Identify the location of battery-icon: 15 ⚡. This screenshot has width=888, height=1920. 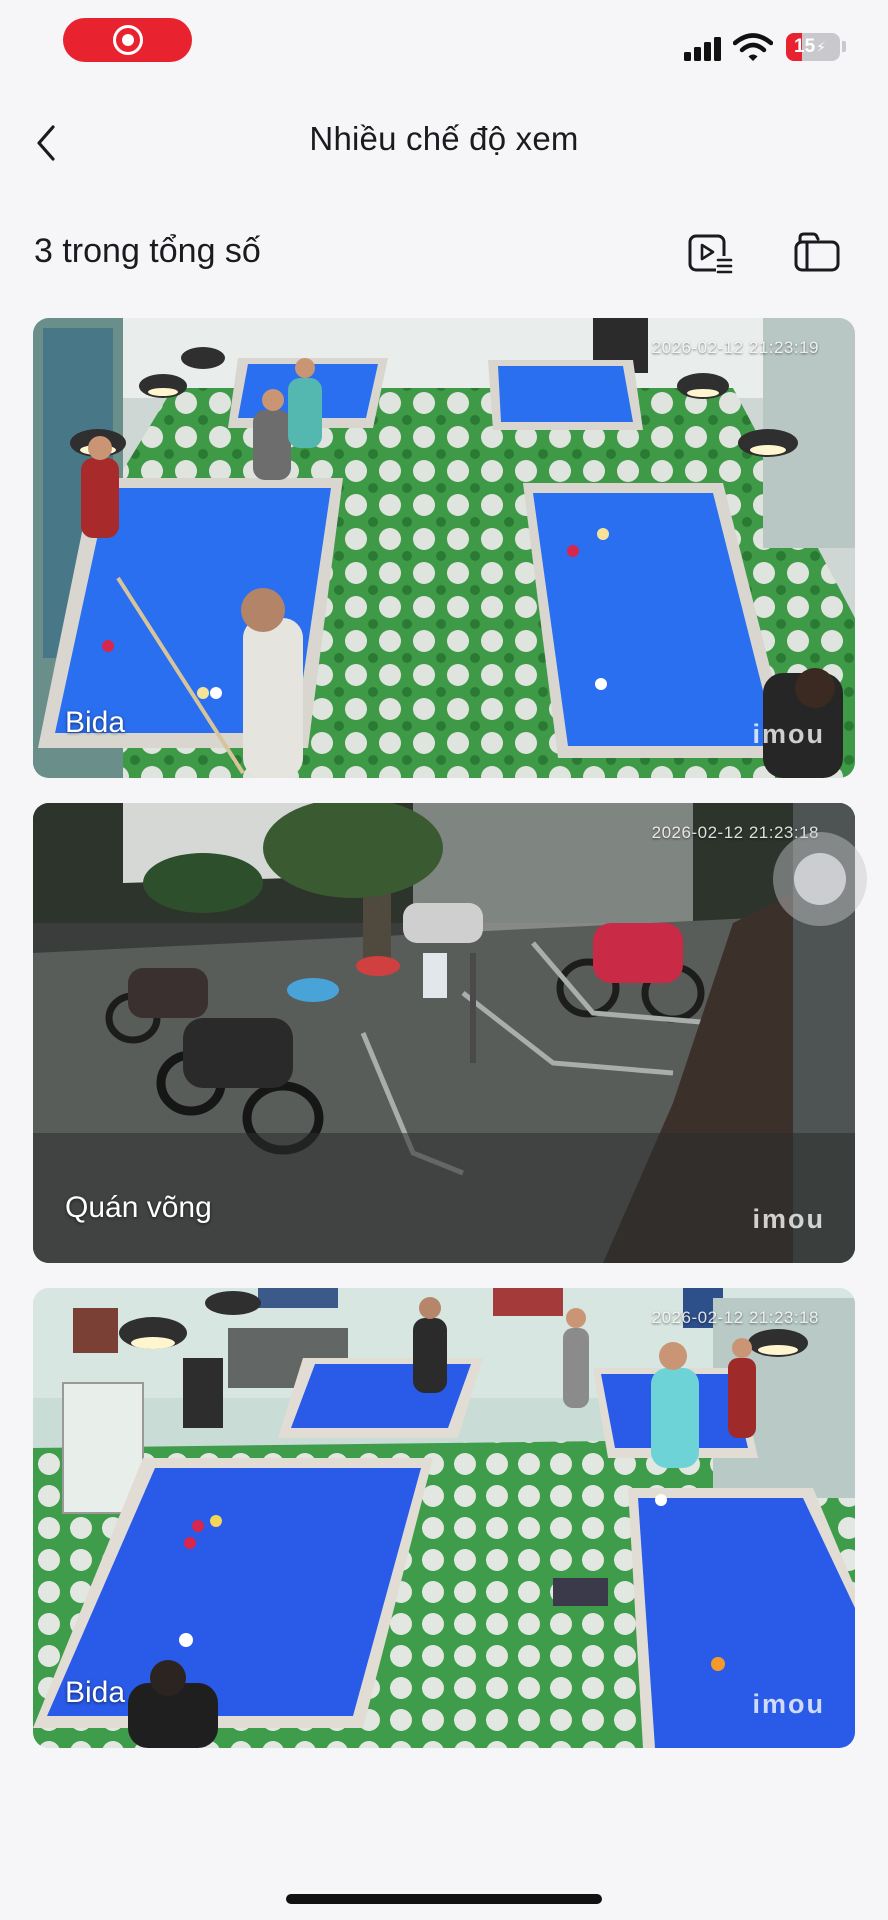
(813, 47).